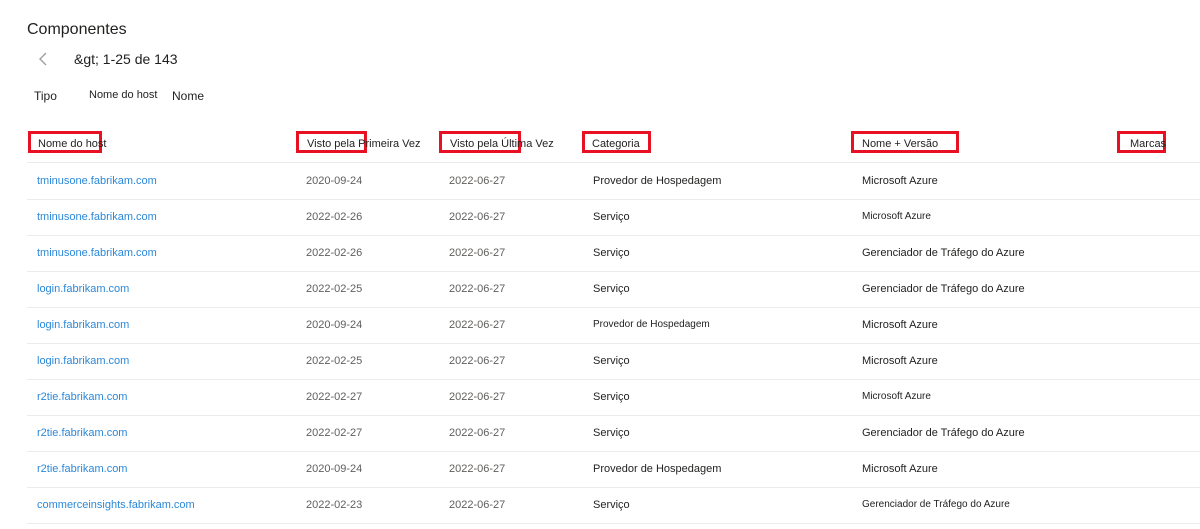 The image size is (1200, 529). I want to click on filter-nome: Nome, so click(188, 96).